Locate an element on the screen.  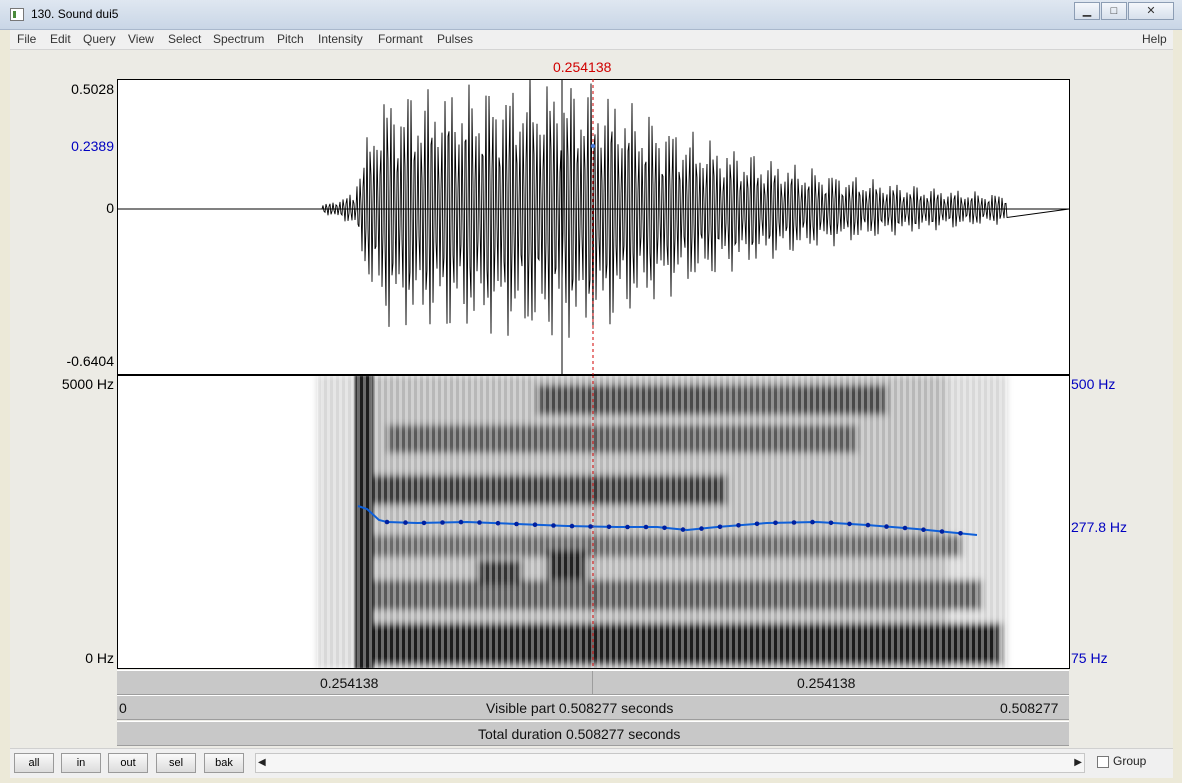
pitch-top-label: 500 Hz is located at coordinates (1093, 384).